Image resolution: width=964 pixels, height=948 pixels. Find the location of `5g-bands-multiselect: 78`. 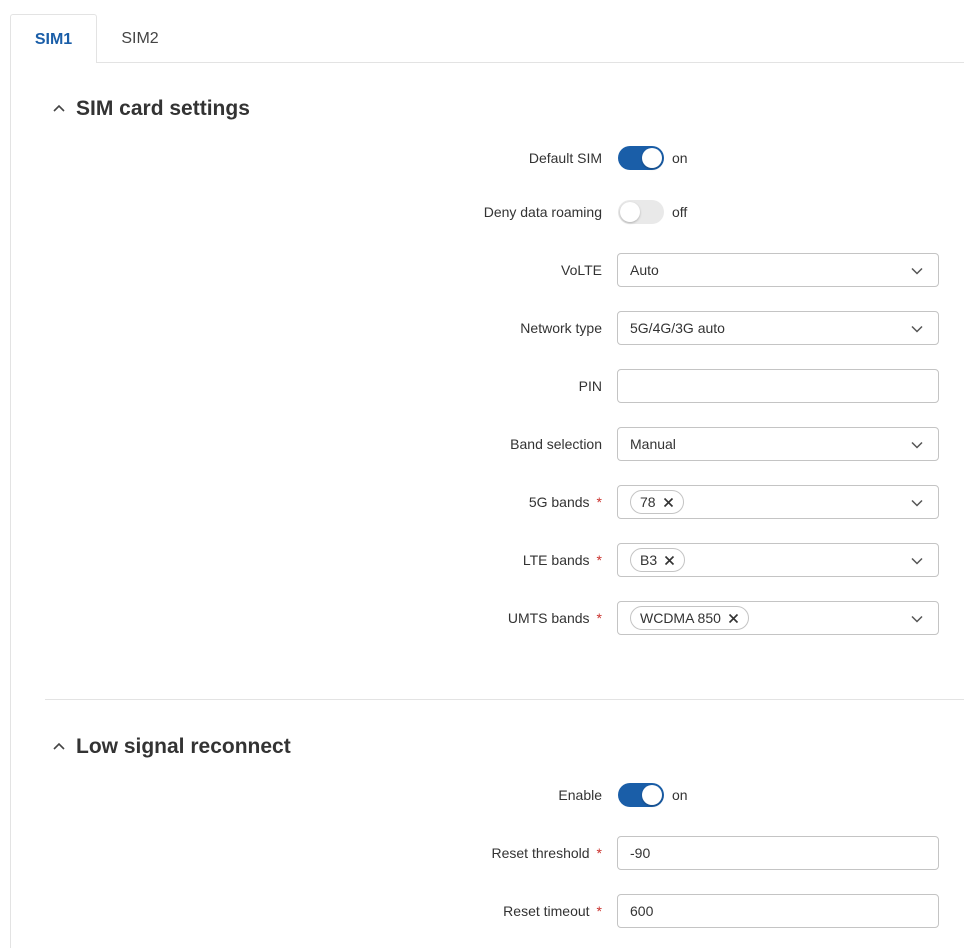

5g-bands-multiselect: 78 is located at coordinates (778, 502).